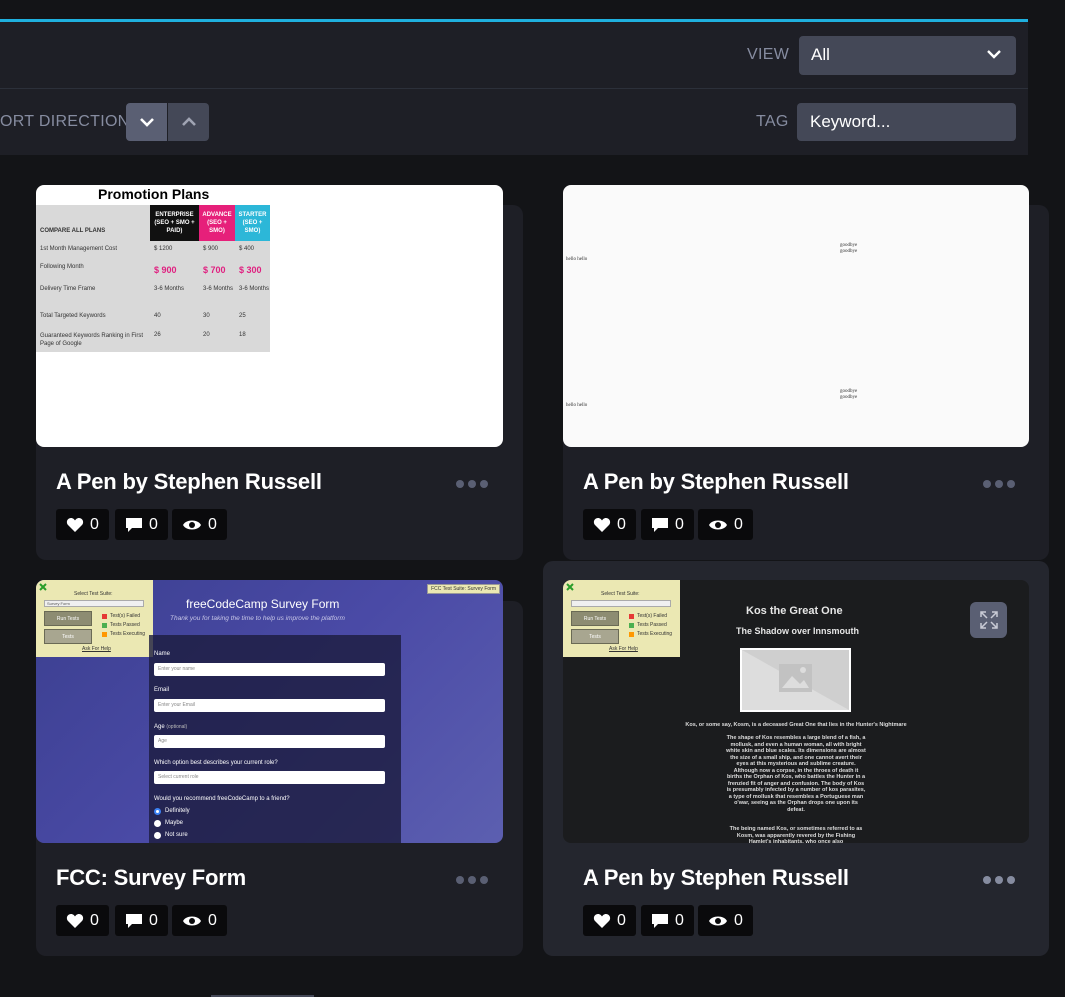 Image resolution: width=1065 pixels, height=997 pixels. What do you see at coordinates (188, 122) in the screenshot?
I see `sort-ascending-button` at bounding box center [188, 122].